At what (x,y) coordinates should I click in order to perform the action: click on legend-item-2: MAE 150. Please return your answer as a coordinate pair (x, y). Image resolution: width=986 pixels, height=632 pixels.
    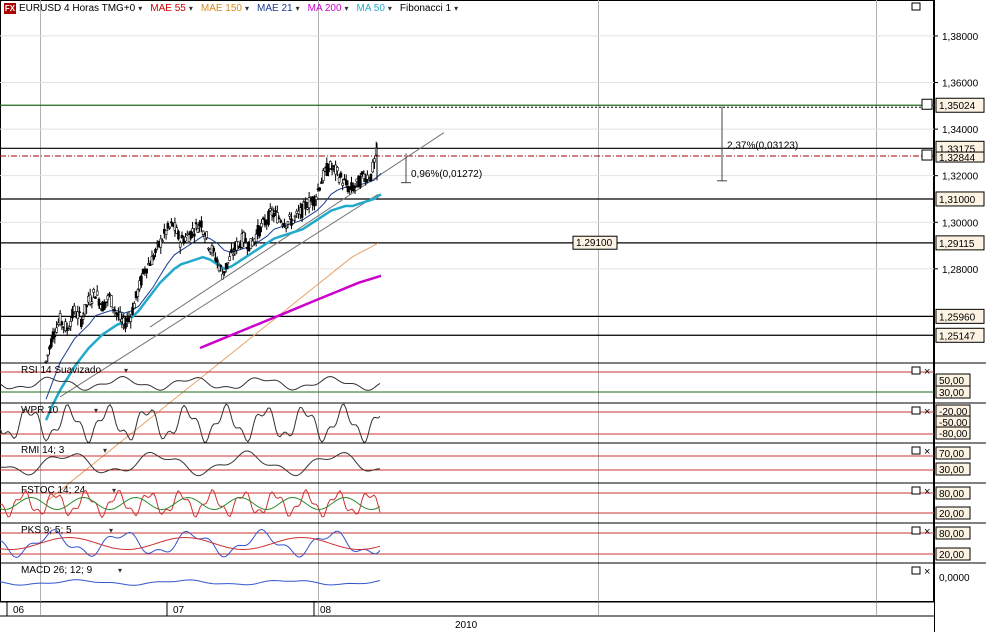
    Looking at the image, I should click on (221, 8).